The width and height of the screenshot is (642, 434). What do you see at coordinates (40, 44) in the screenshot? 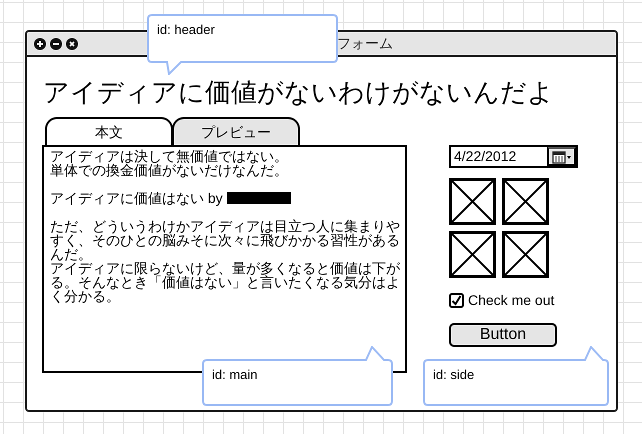
I see `maximize-icon` at bounding box center [40, 44].